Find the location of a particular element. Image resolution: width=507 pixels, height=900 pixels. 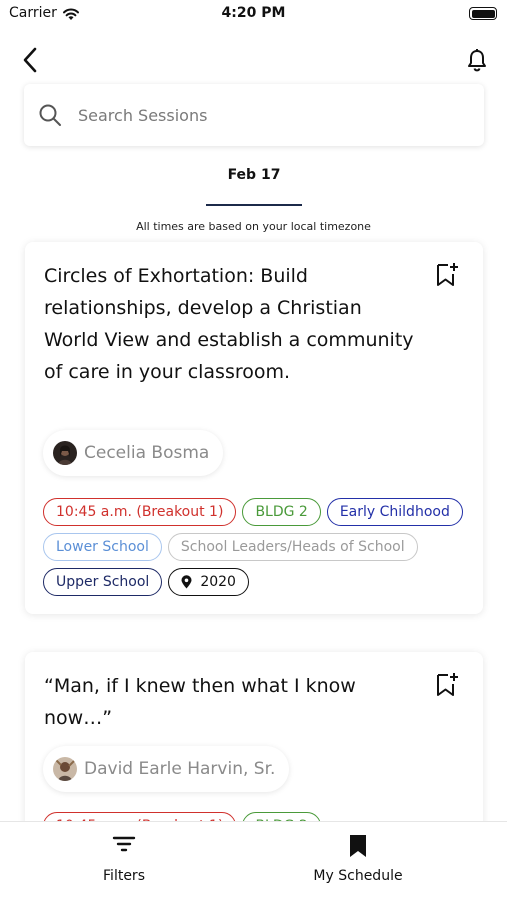

date-tab-feb-17: Feb 17 is located at coordinates (254, 182).